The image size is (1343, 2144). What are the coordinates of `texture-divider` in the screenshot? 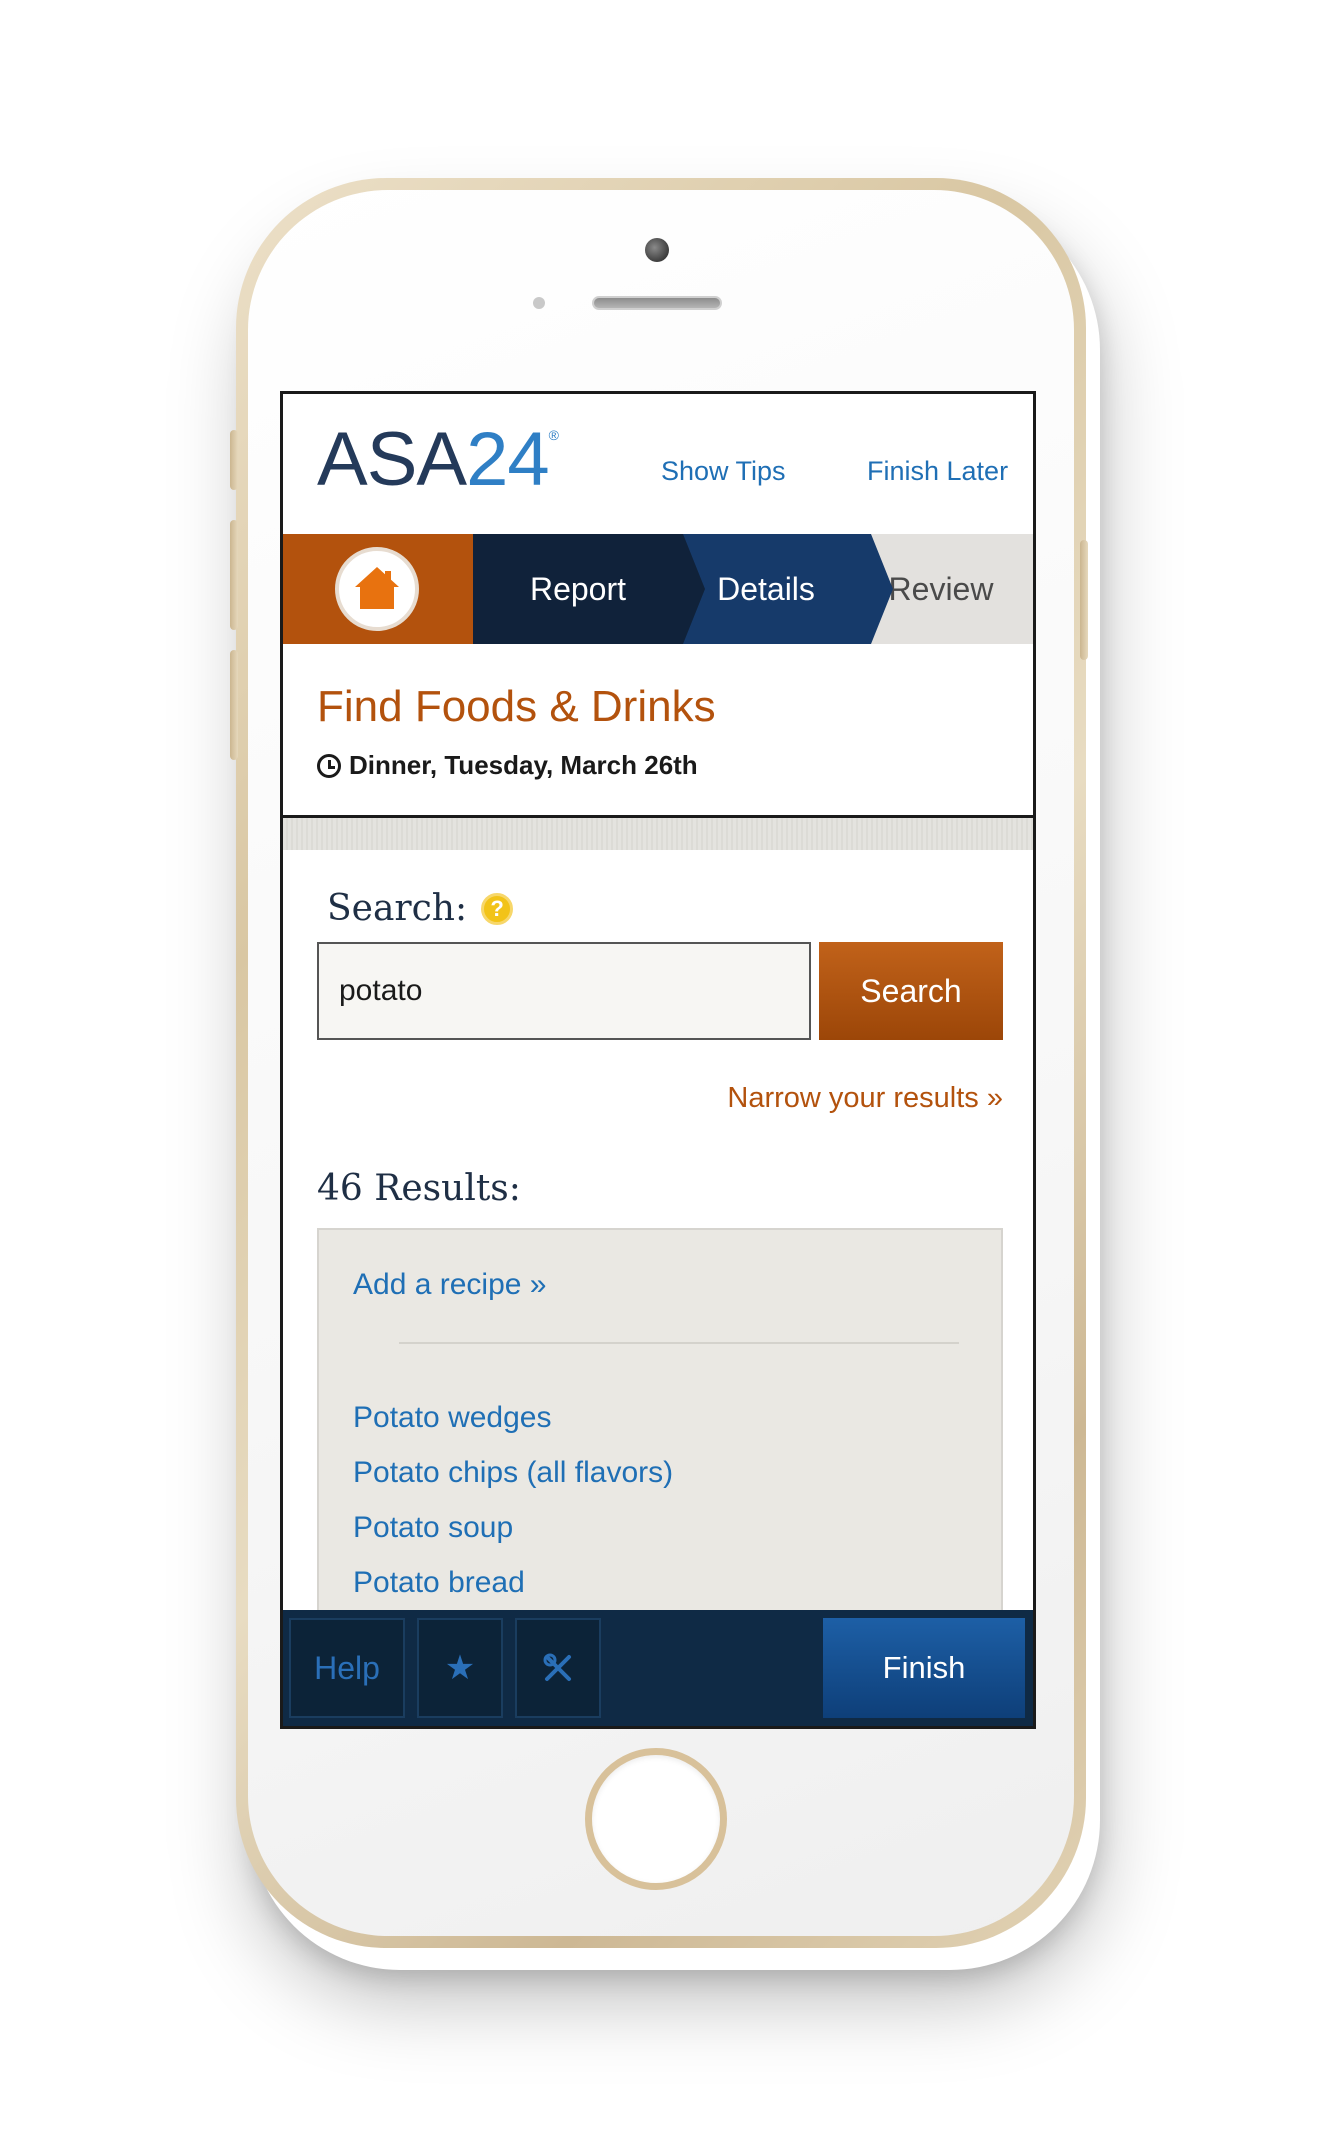 It's located at (658, 834).